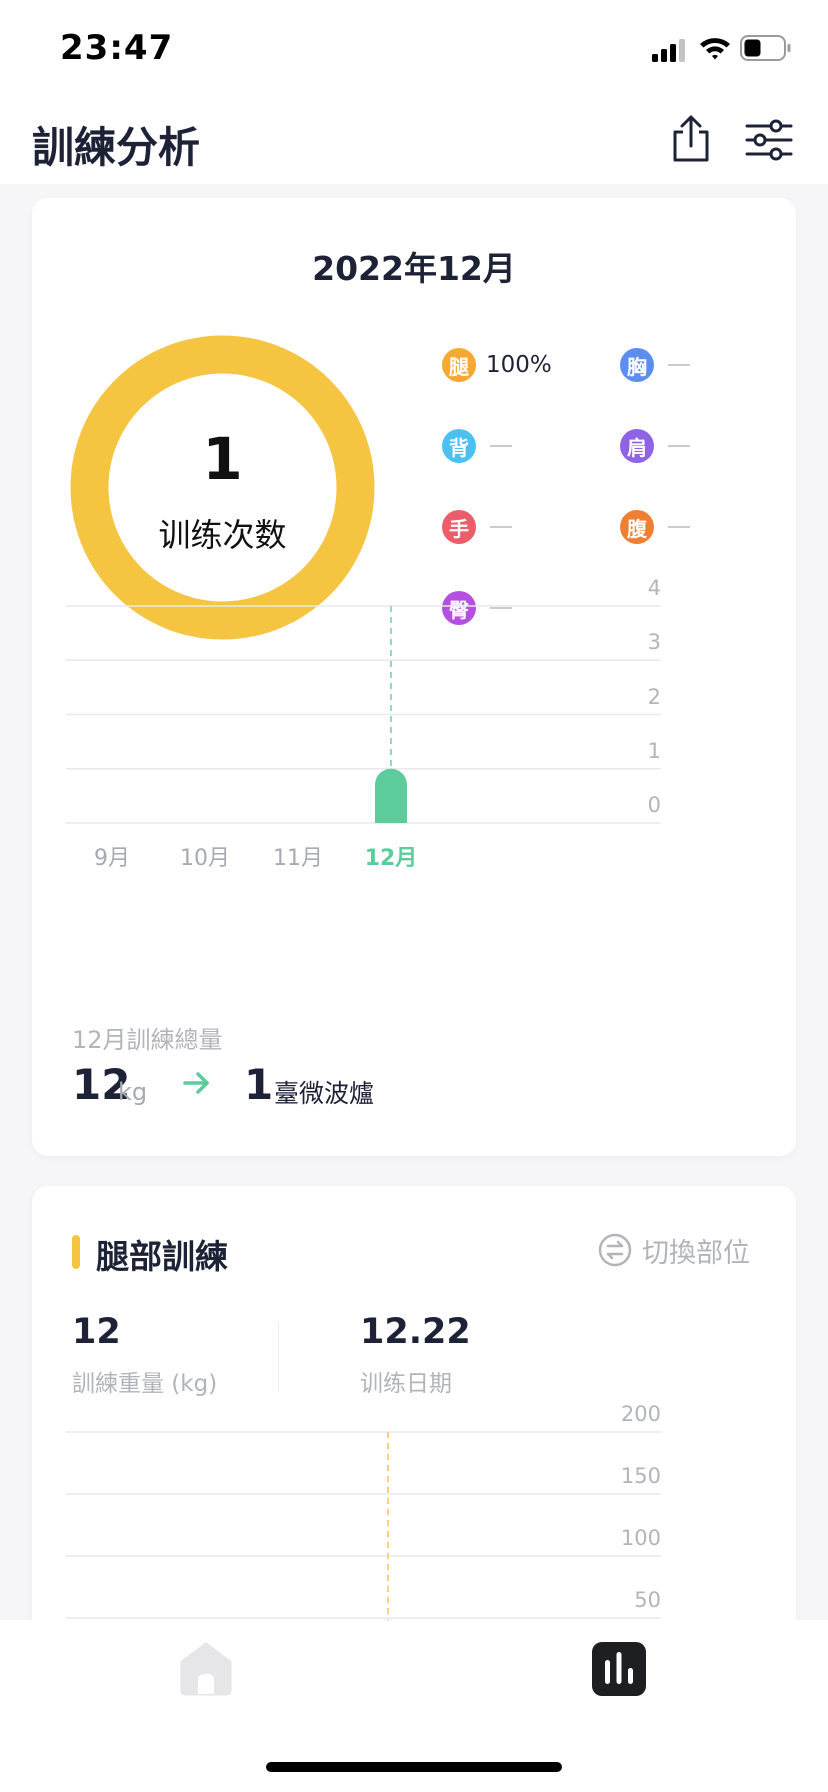 The height and width of the screenshot is (1792, 828). What do you see at coordinates (654, 750) in the screenshot?
I see `y-tick-label: 1` at bounding box center [654, 750].